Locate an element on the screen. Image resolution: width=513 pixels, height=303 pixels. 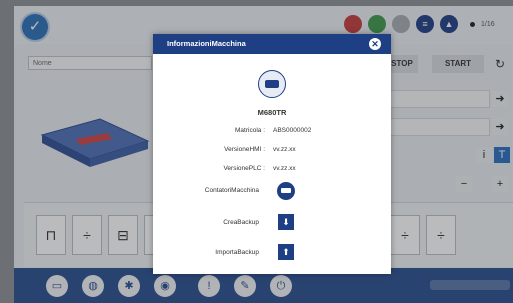
hmi-version-row: VersioneHMI : vv.zz.xx is located at coordinates (272, 151).